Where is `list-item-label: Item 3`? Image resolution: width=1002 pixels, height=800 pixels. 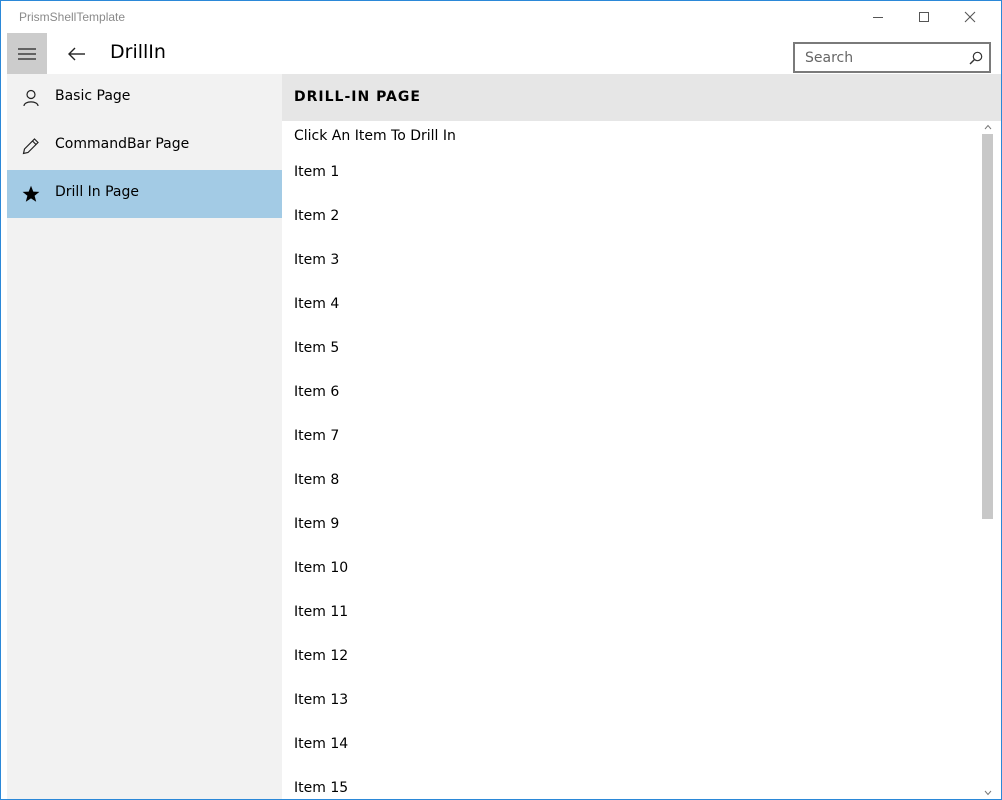
list-item-label: Item 3 is located at coordinates (317, 260).